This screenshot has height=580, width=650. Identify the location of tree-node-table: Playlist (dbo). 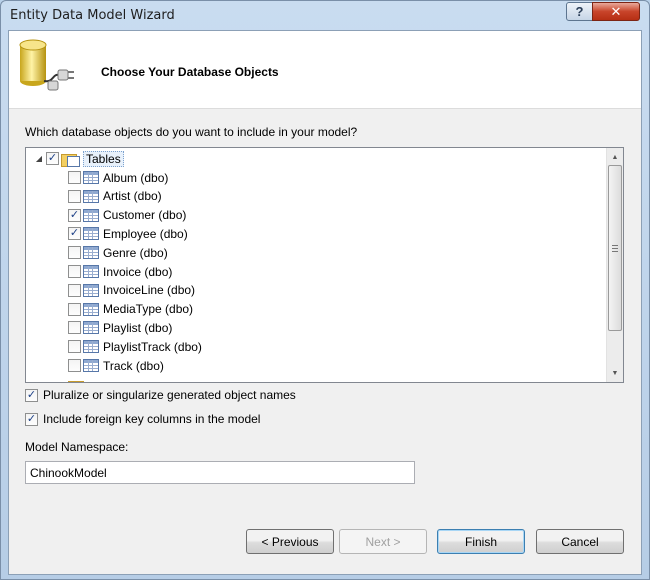
(120, 327).